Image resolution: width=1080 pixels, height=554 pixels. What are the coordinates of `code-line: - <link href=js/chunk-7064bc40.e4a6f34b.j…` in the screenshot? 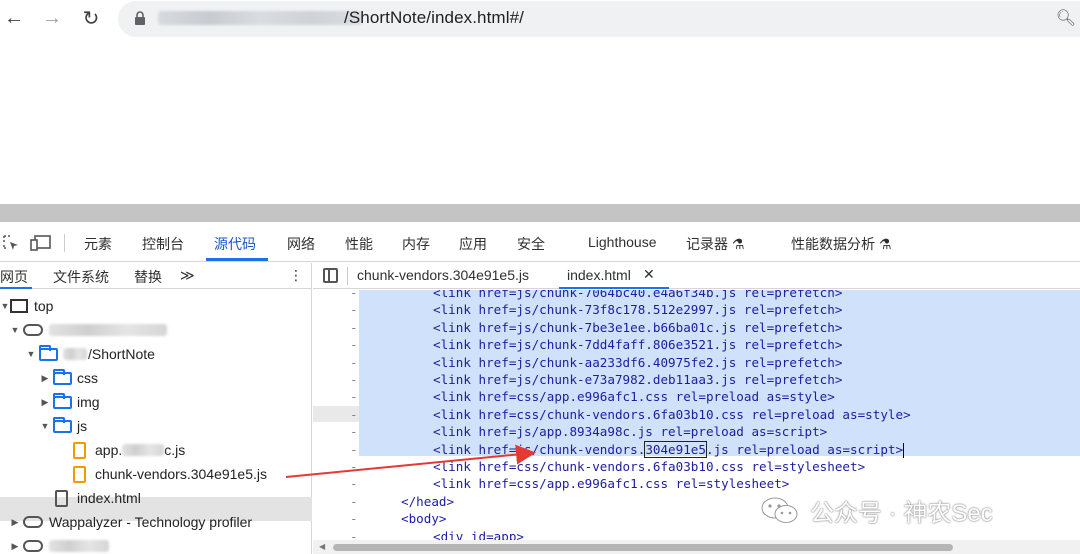 It's located at (696, 295).